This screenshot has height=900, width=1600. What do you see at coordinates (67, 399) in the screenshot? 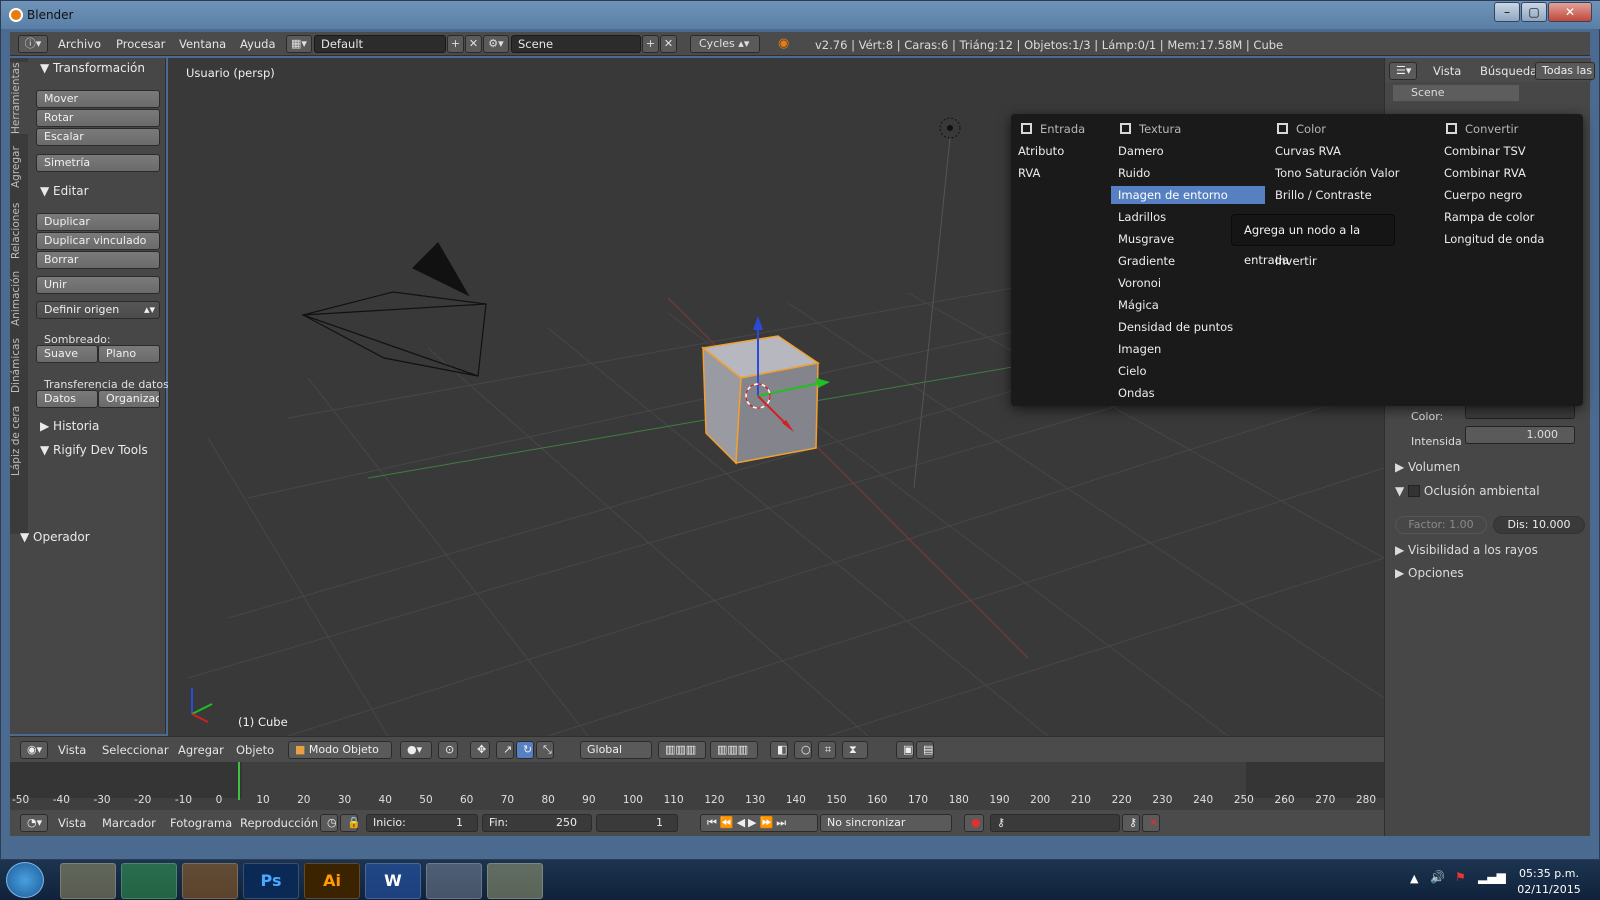
I see `data-button: Datos` at bounding box center [67, 399].